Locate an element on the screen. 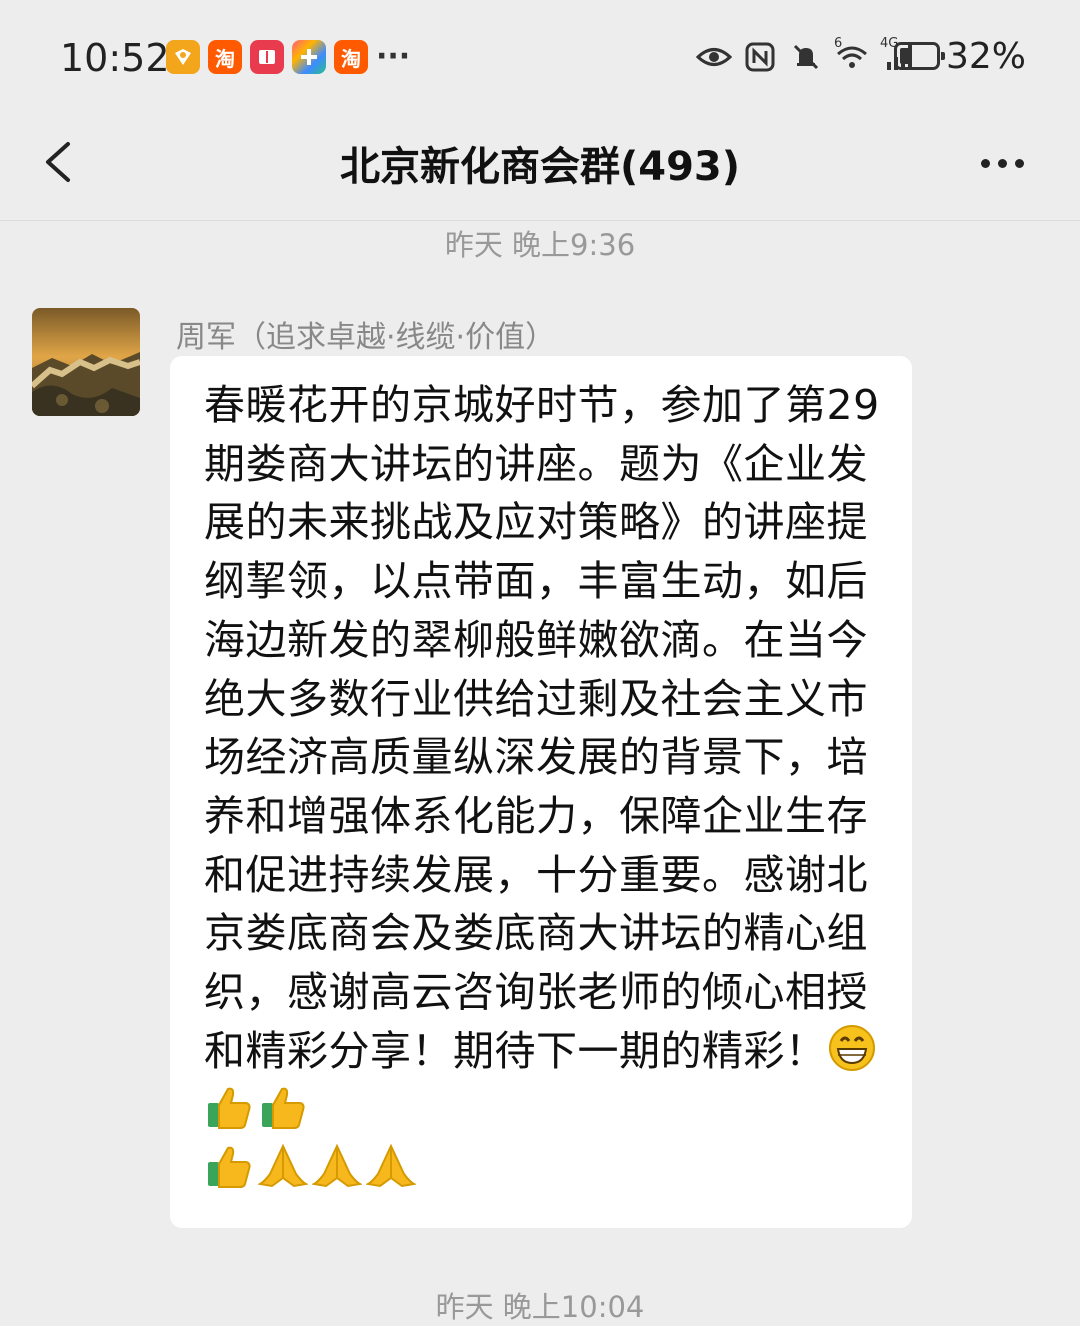 The image size is (1080, 1326). great-wall-avatar-image is located at coordinates (86, 362).